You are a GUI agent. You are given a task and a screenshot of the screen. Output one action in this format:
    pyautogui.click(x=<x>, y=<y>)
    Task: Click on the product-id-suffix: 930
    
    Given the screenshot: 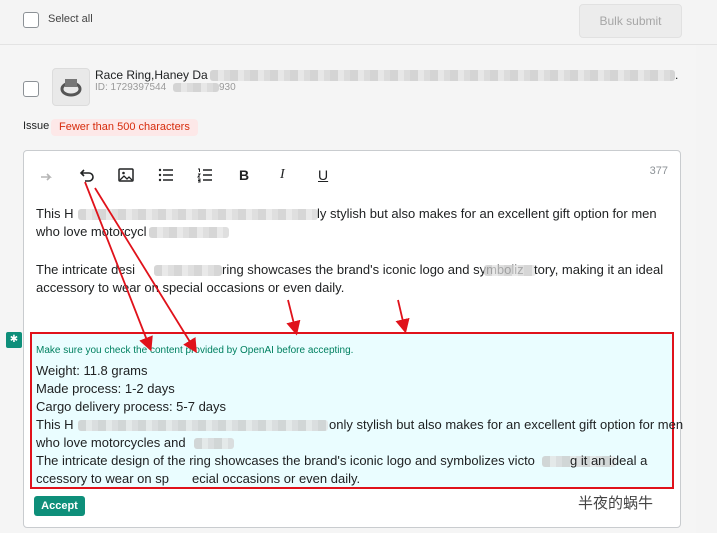 What is the action you would take?
    pyautogui.click(x=227, y=87)
    